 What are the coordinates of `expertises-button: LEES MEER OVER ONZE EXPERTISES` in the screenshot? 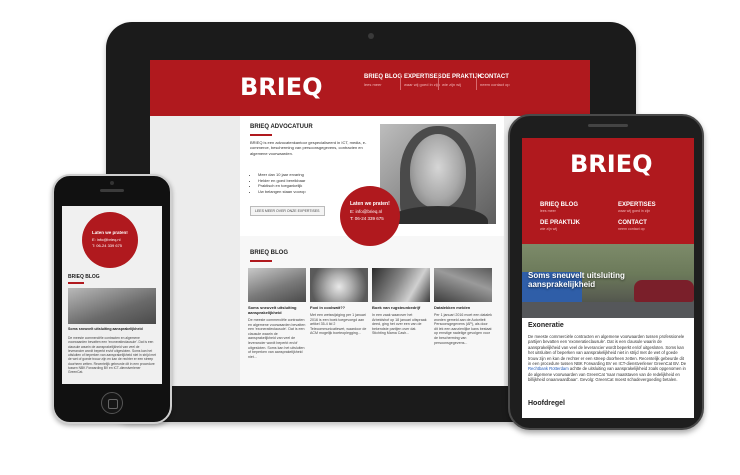 It's located at (287, 211).